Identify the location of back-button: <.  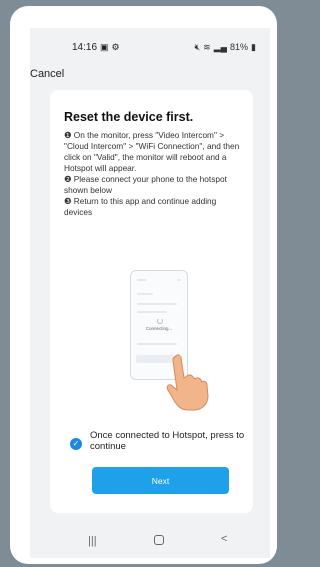
(224, 539).